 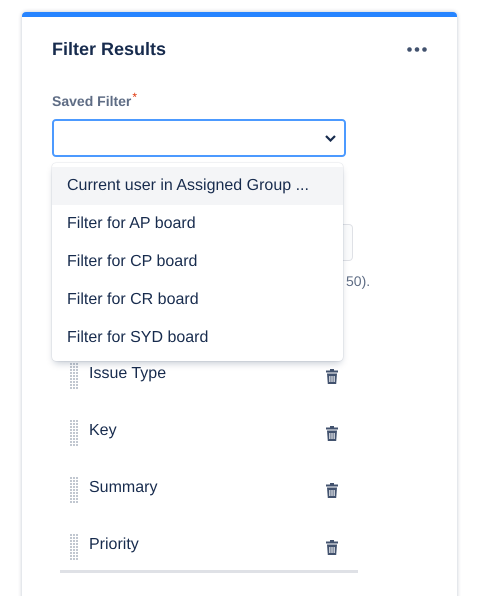 What do you see at coordinates (347, 242) in the screenshot?
I see `input-field` at bounding box center [347, 242].